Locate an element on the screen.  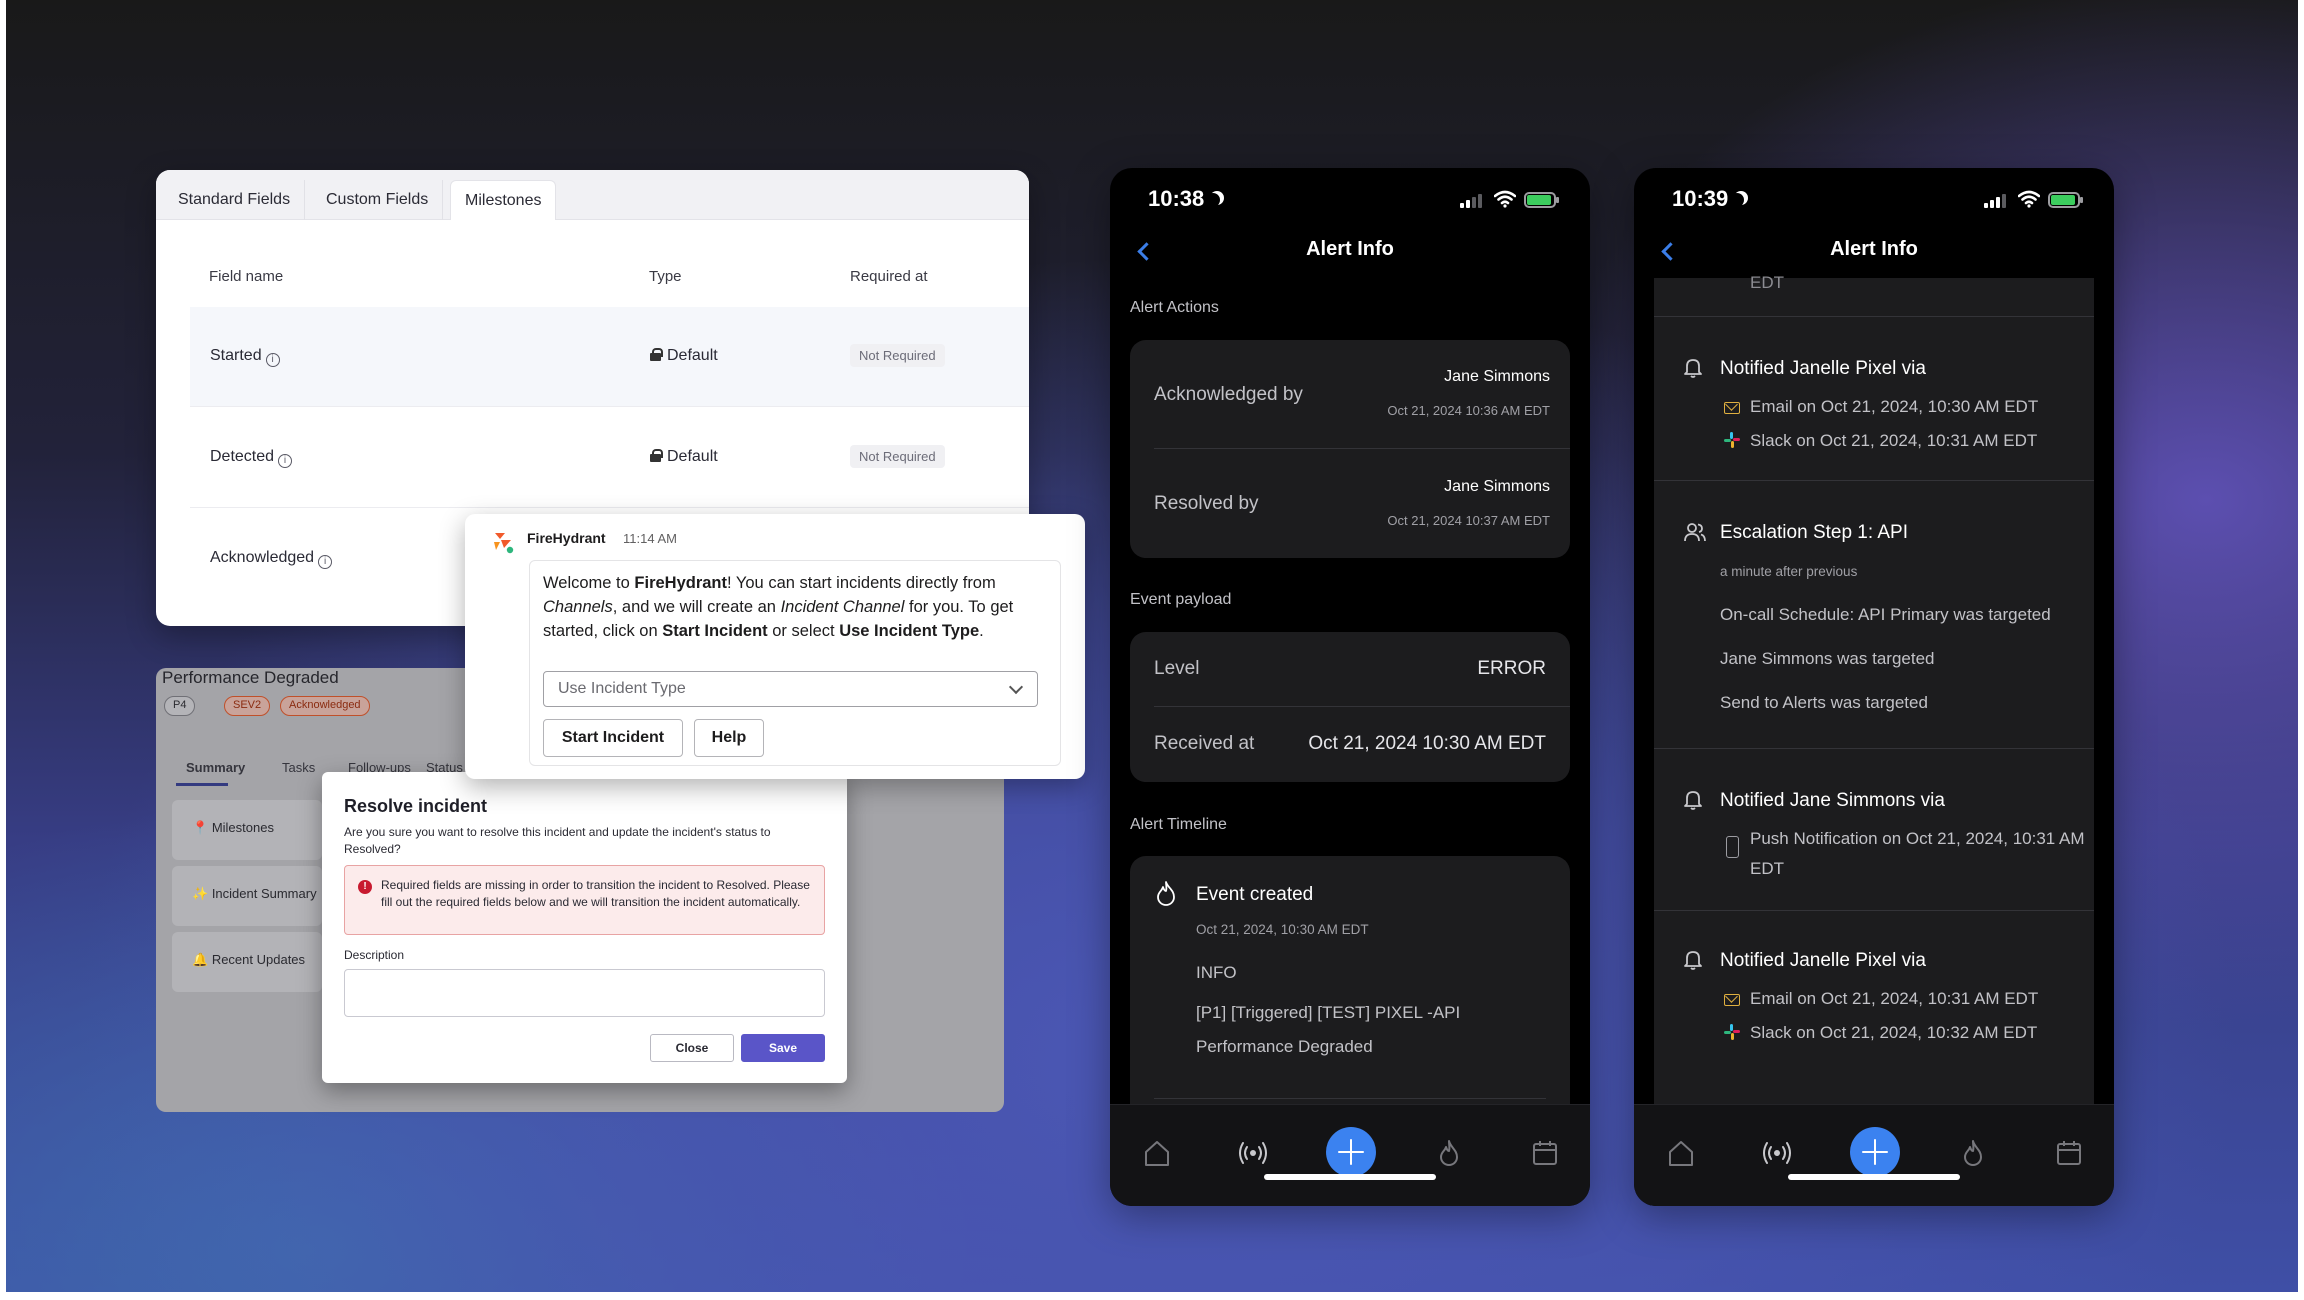
resolved-by-name: Jane Simmons is located at coordinates (1497, 486).